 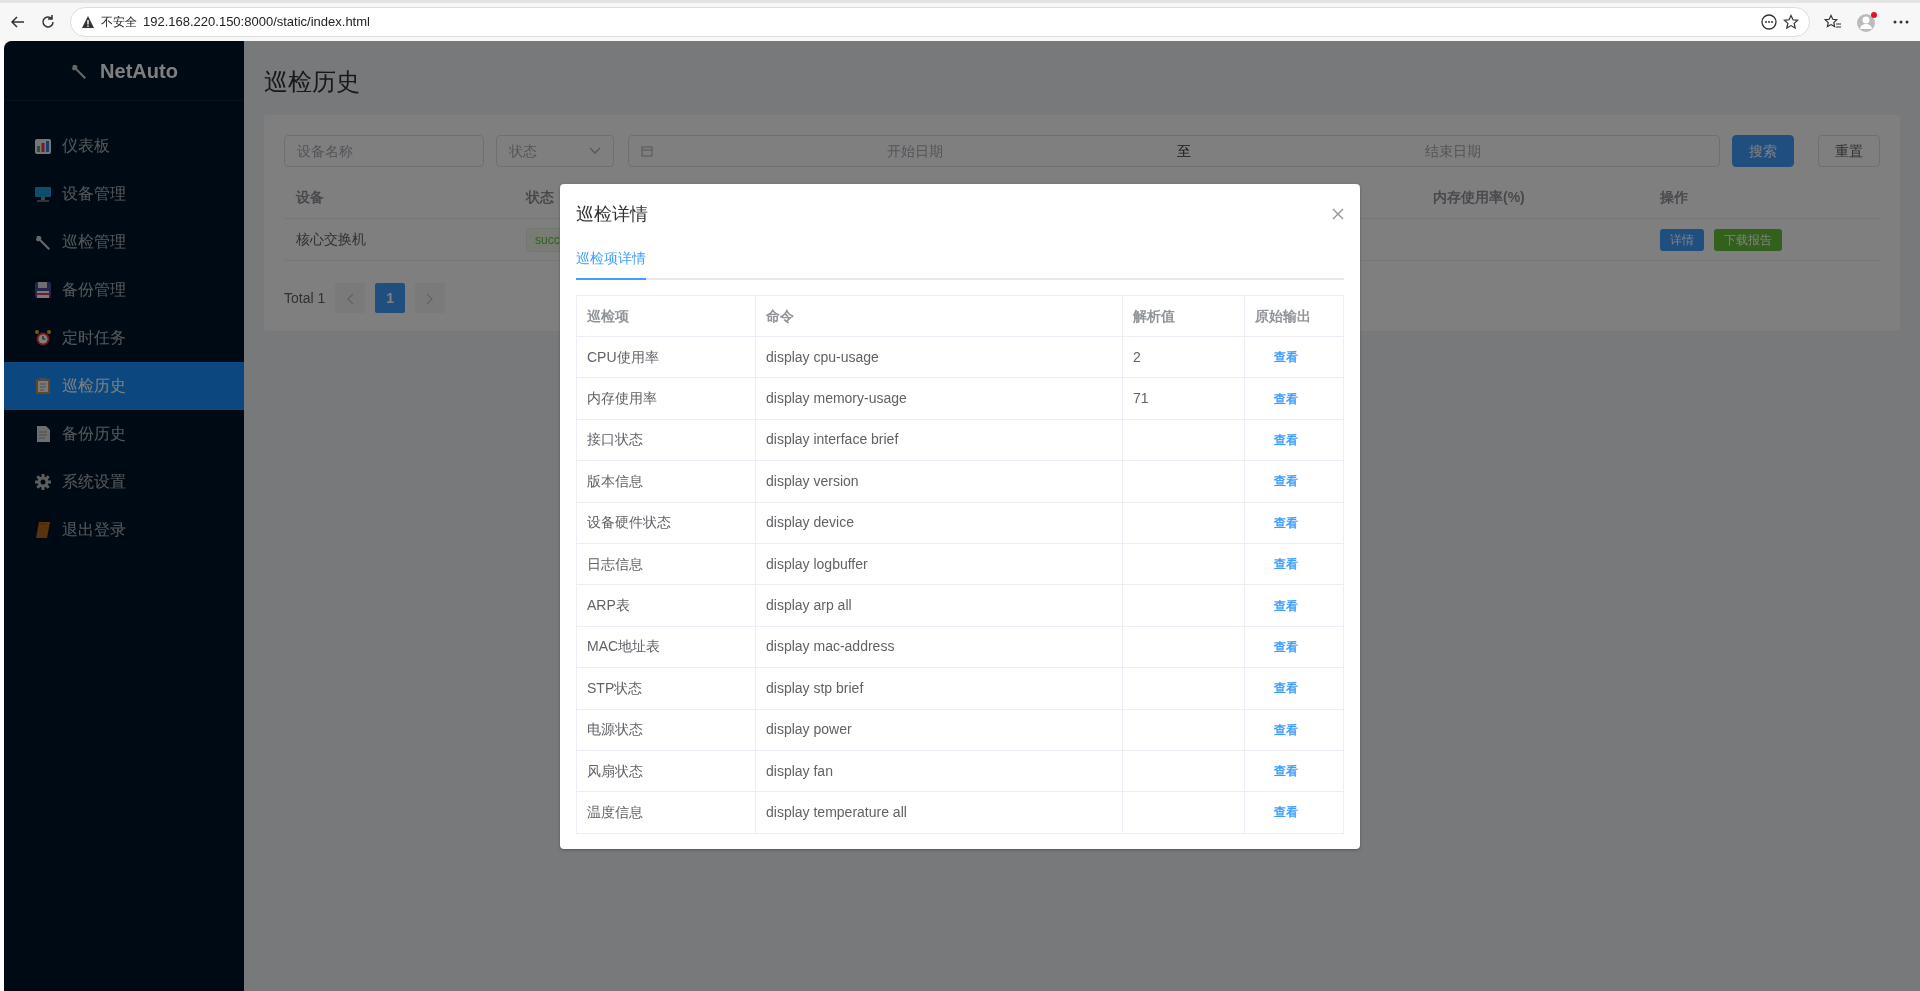 I want to click on column-header: 巡检项, so click(x=666, y=316).